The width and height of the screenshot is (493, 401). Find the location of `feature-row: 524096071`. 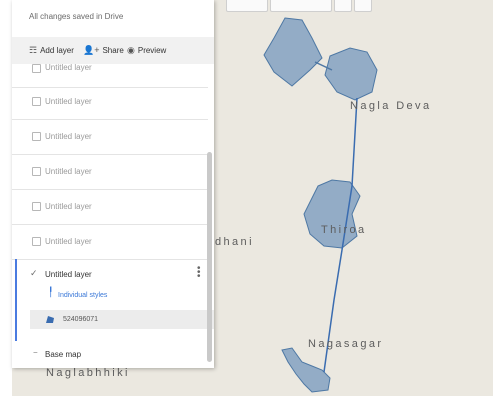

feature-row: 524096071 is located at coordinates (122, 319).